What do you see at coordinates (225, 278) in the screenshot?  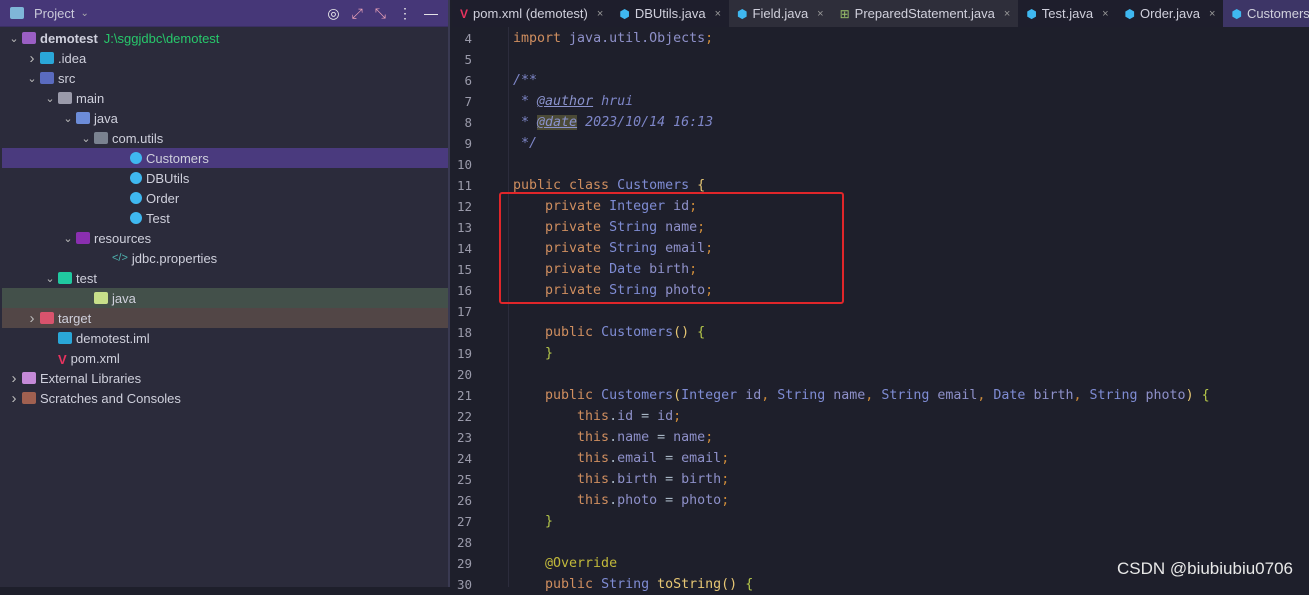 I see `tree-item: ⌄ test` at bounding box center [225, 278].